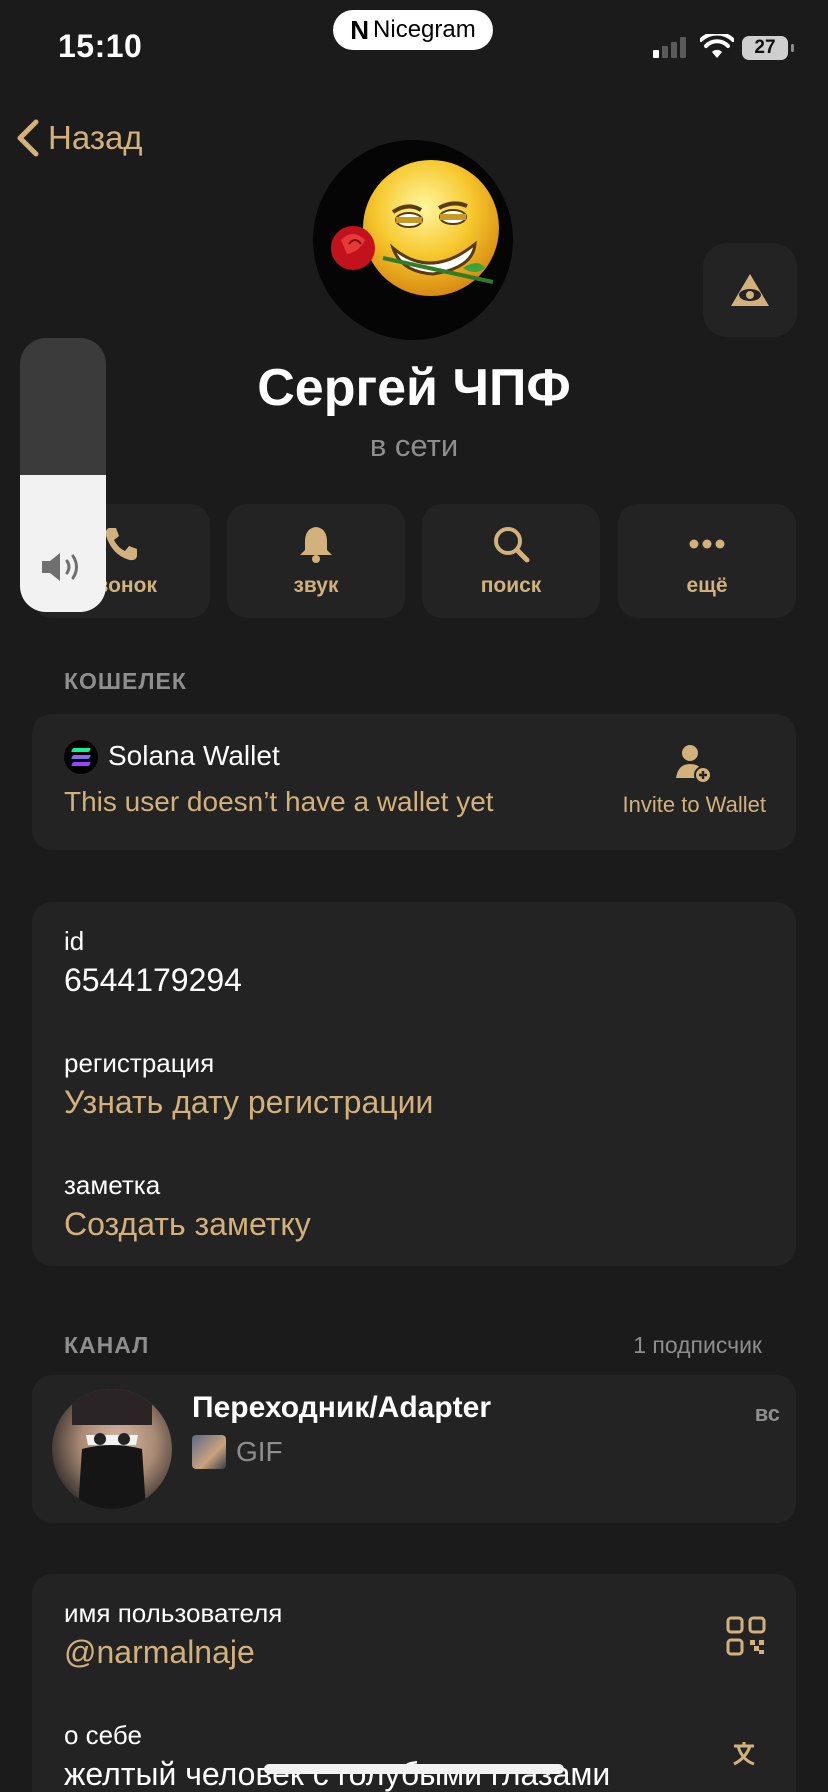 The height and width of the screenshot is (1792, 828). Describe the element at coordinates (342, 1407) in the screenshot. I see `channel-name: Переходник/Adapter` at that location.